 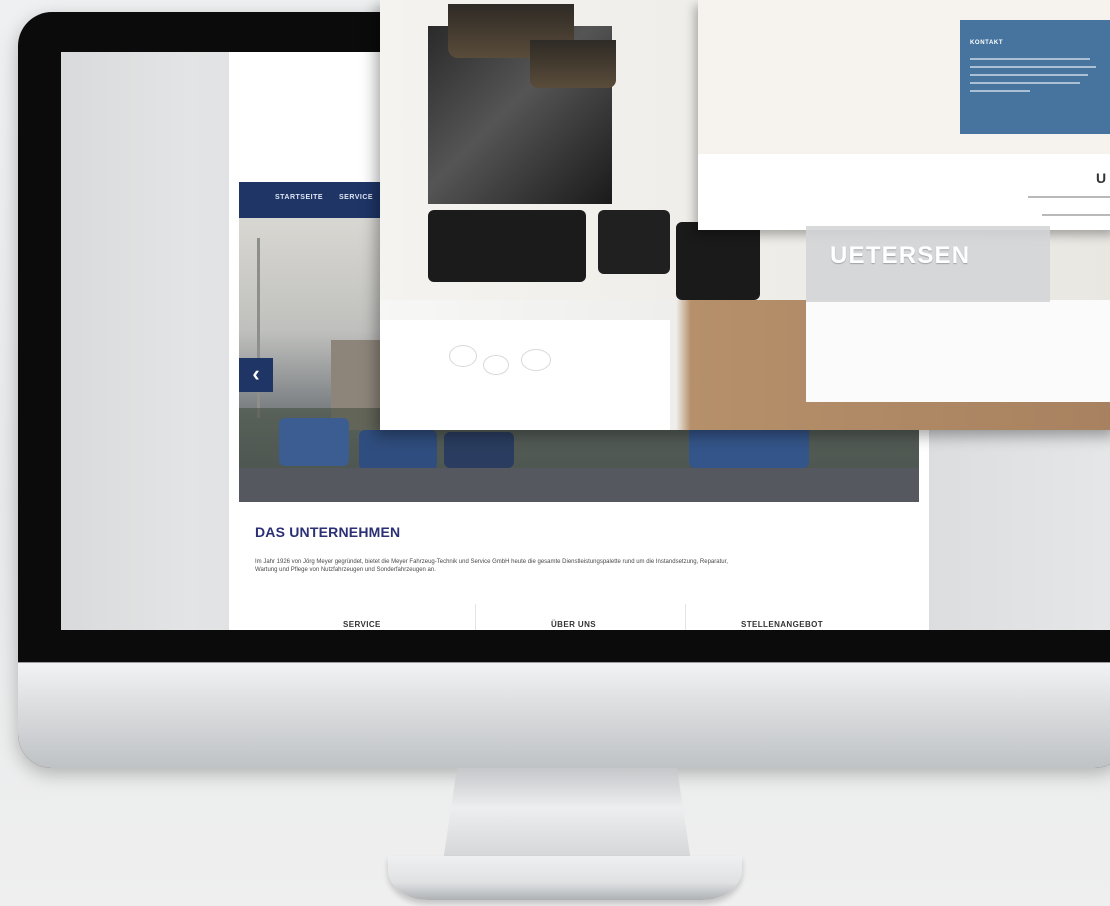 What do you see at coordinates (782, 624) in the screenshot?
I see `column-heading-stellenangebot: STELLENANGEBOT` at bounding box center [782, 624].